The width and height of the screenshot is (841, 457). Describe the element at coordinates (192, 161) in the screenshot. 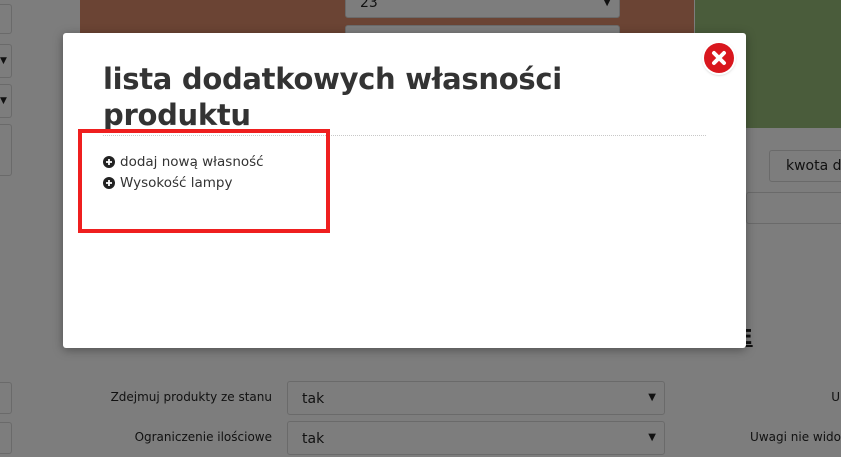

I see `add-property-label: dodaj nową własność` at that location.